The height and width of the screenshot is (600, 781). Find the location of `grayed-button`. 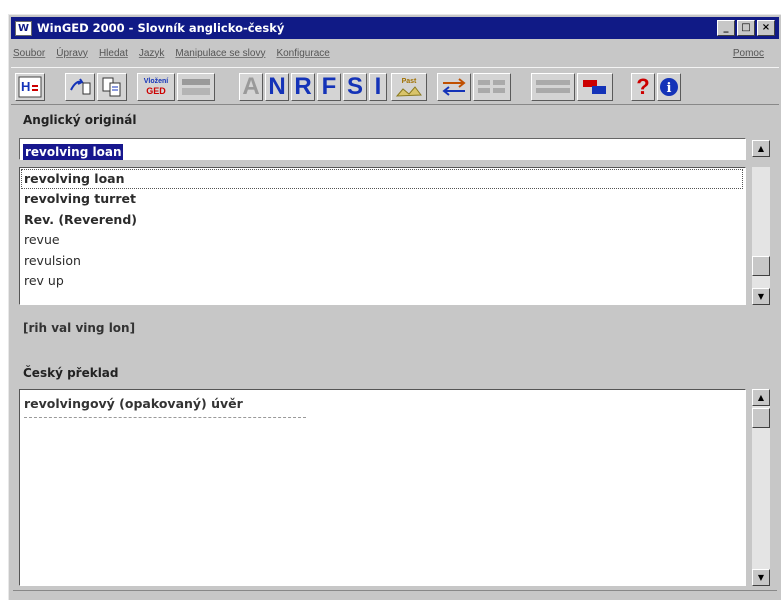

grayed-button is located at coordinates (196, 87).